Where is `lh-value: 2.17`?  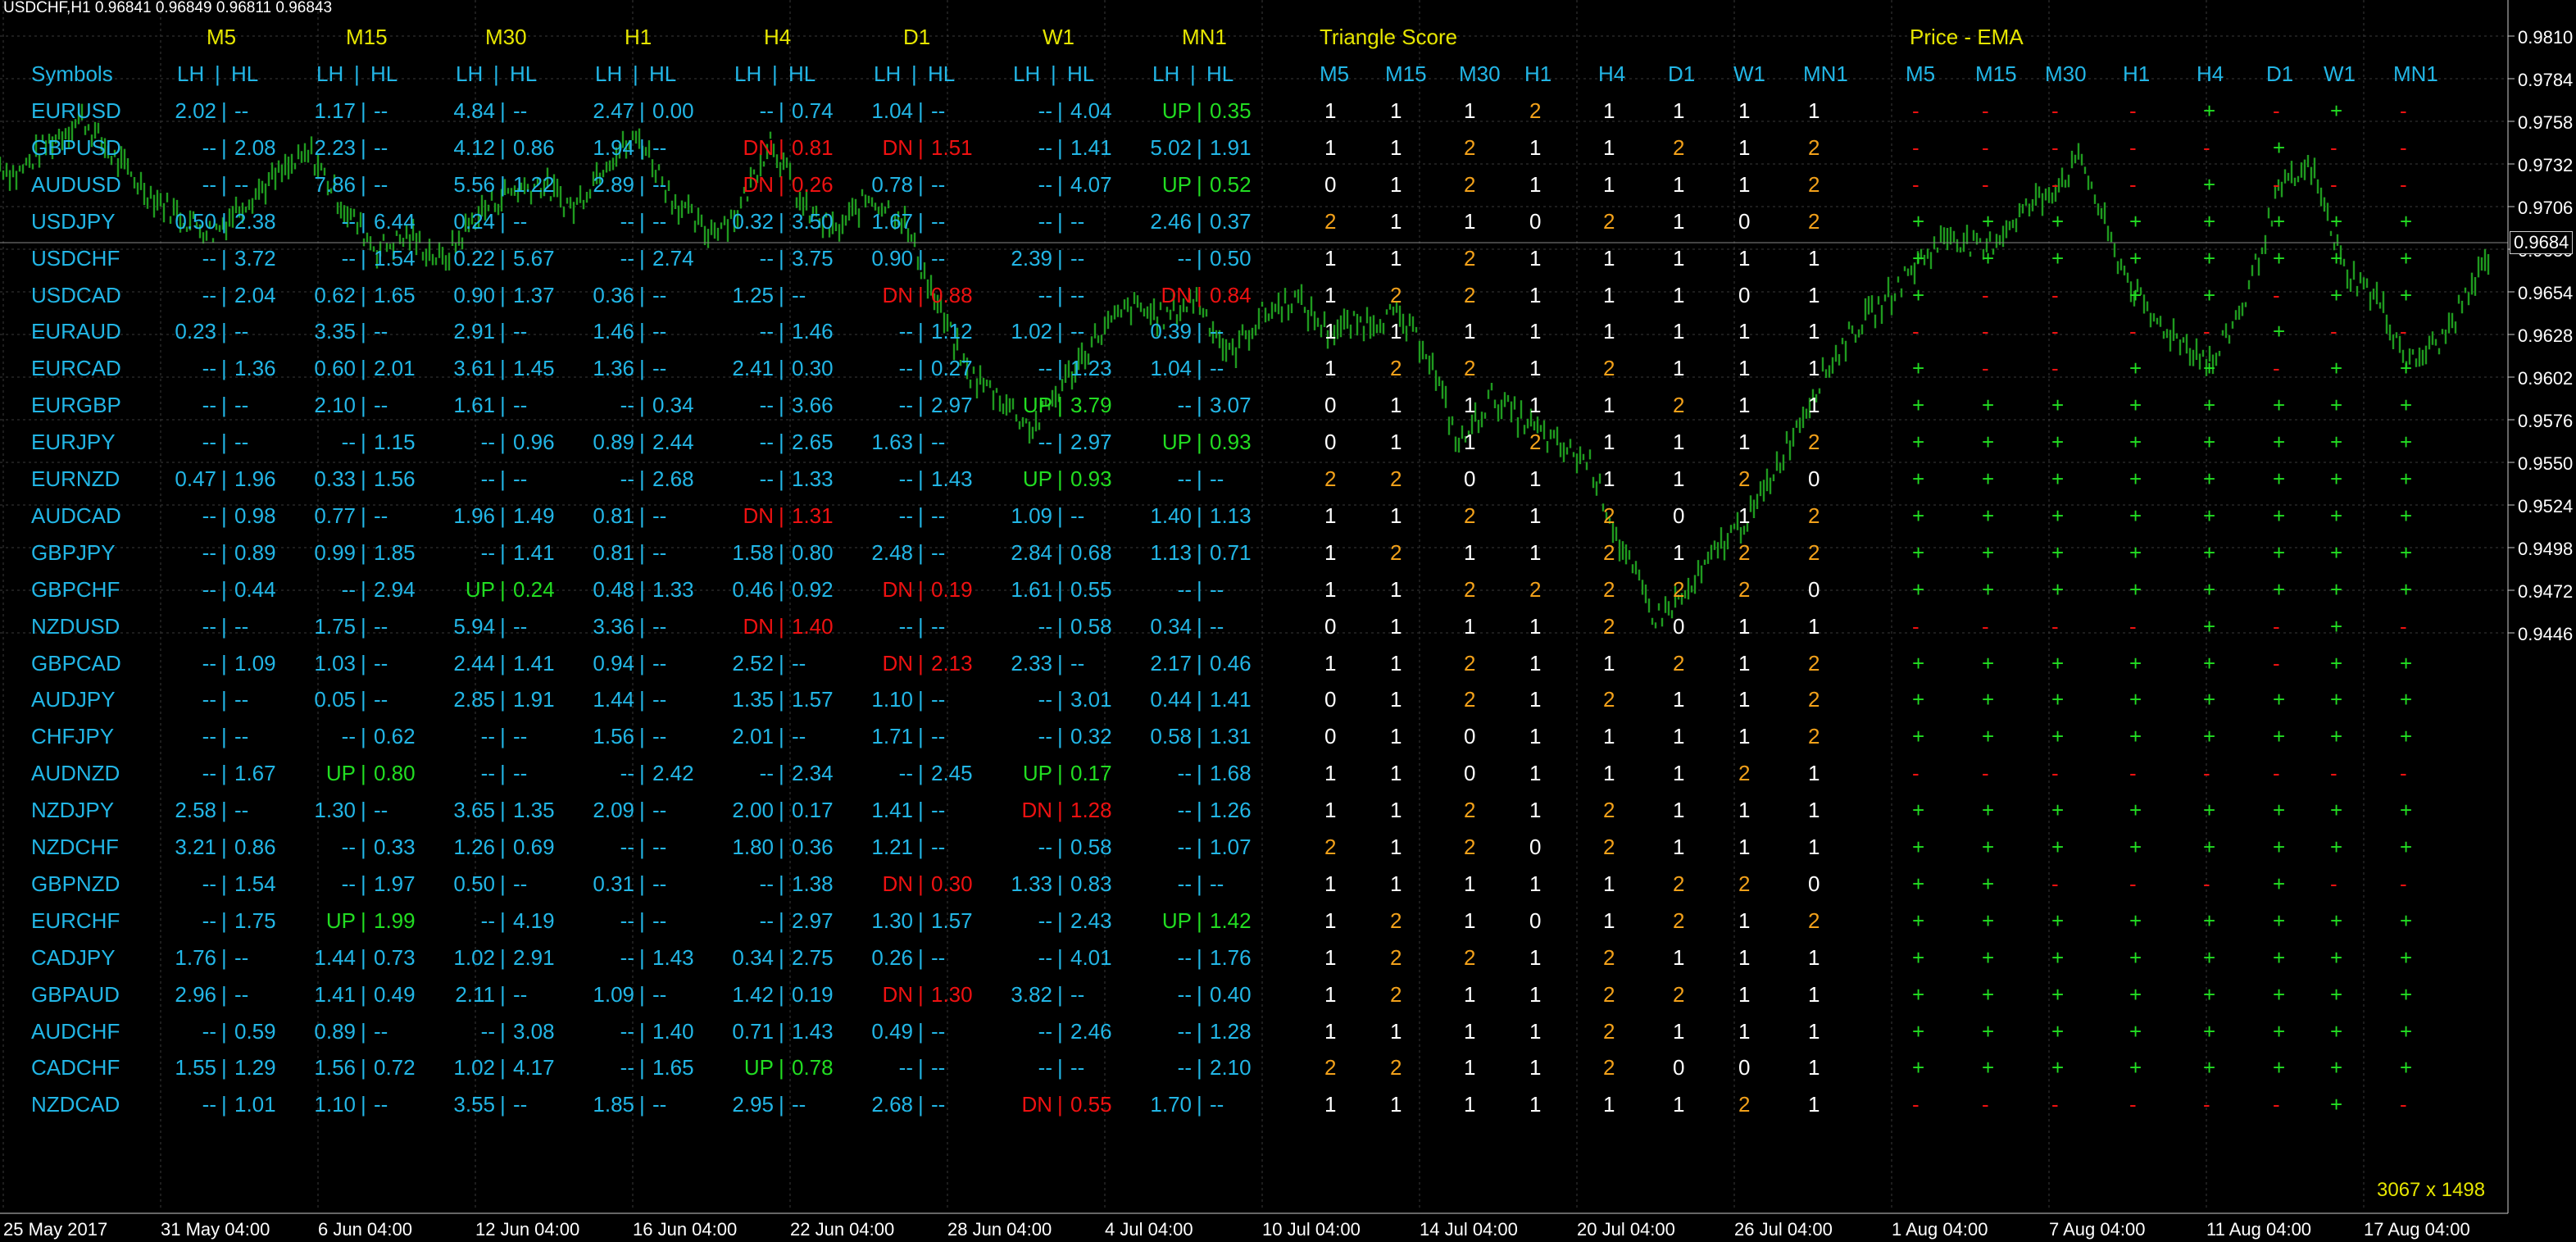
lh-value: 2.17 is located at coordinates (1171, 663).